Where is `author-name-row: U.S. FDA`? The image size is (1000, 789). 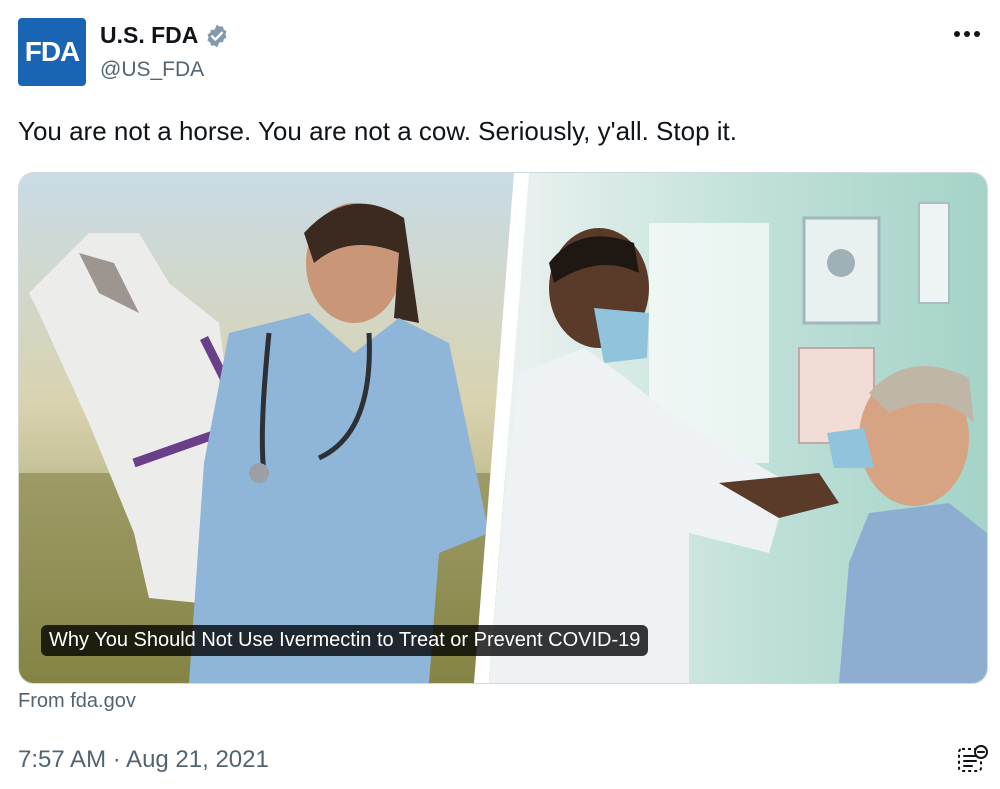 author-name-row: U.S. FDA is located at coordinates (165, 35).